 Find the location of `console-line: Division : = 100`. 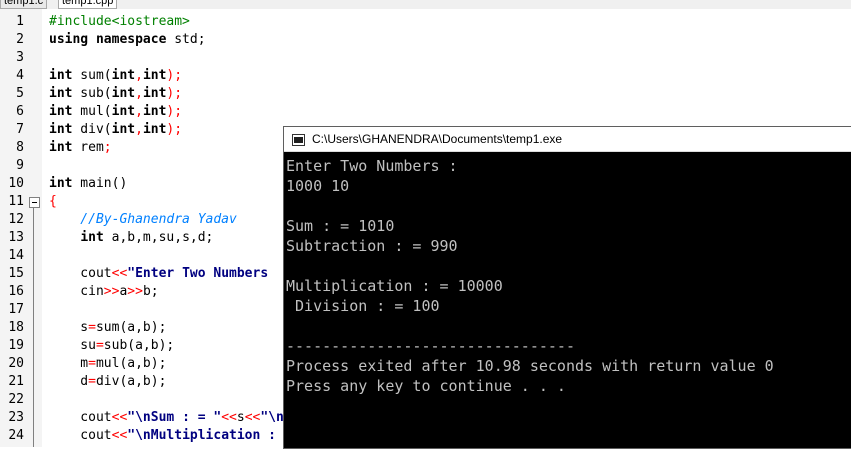

console-line: Division : = 100 is located at coordinates (363, 306).